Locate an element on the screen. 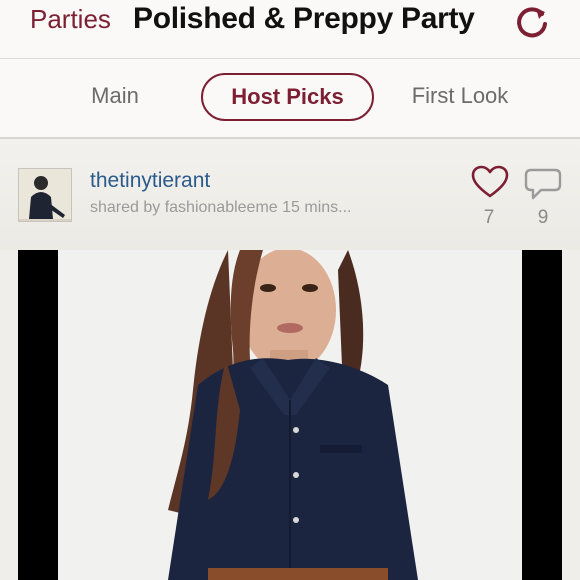  refresh-icon is located at coordinates (533, 23).